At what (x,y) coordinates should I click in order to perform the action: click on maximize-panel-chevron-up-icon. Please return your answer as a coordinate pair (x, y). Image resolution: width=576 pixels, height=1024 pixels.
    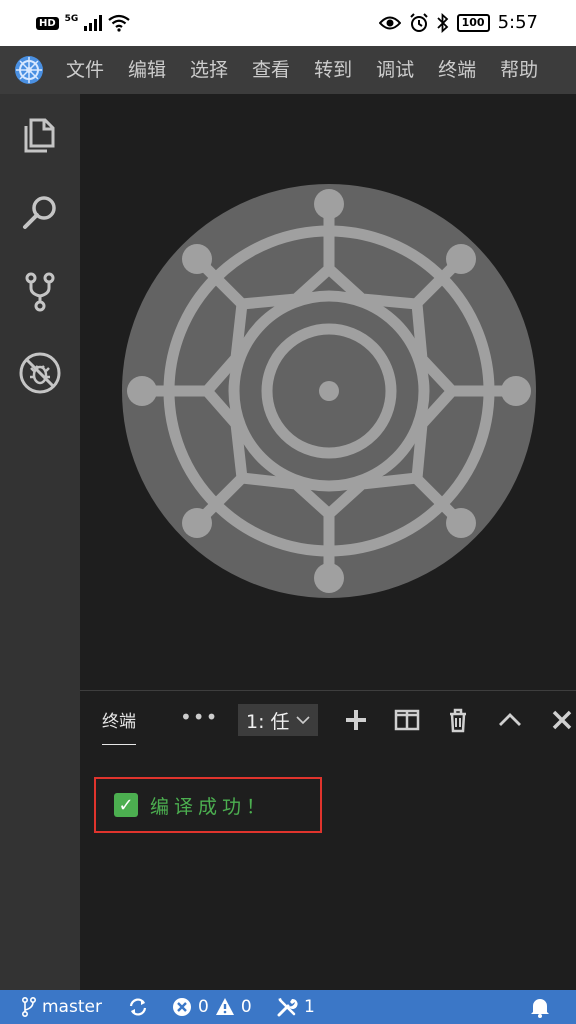
    Looking at the image, I should click on (510, 720).